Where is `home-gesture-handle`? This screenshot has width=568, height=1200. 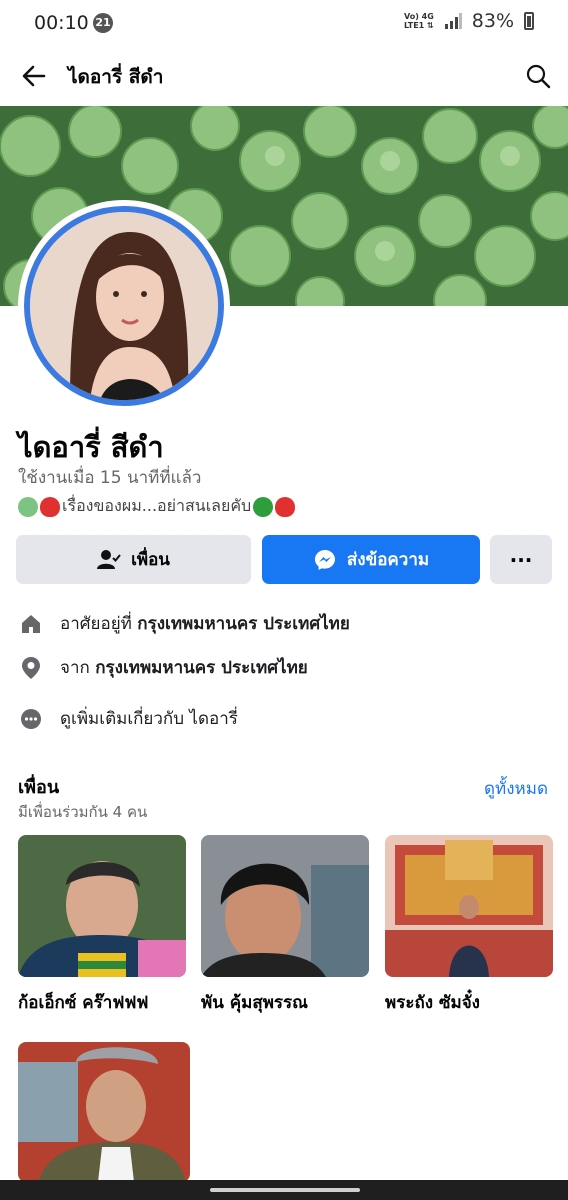
home-gesture-handle is located at coordinates (285, 1190).